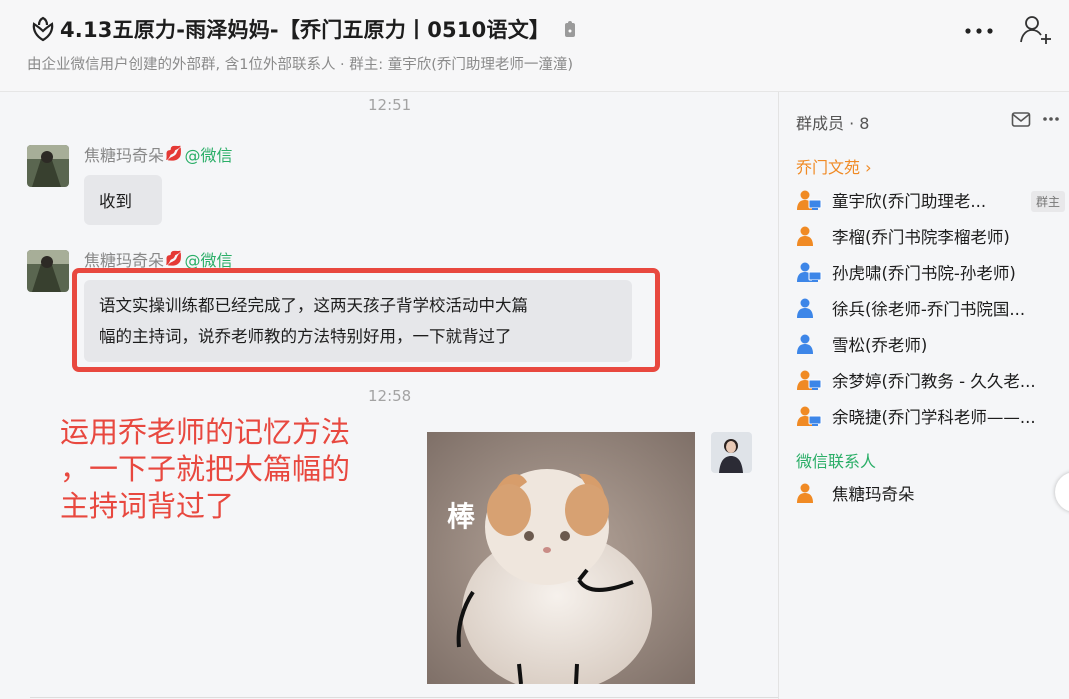  Describe the element at coordinates (828, 167) in the screenshot. I see `section-company-label: 乔门文苑` at that location.